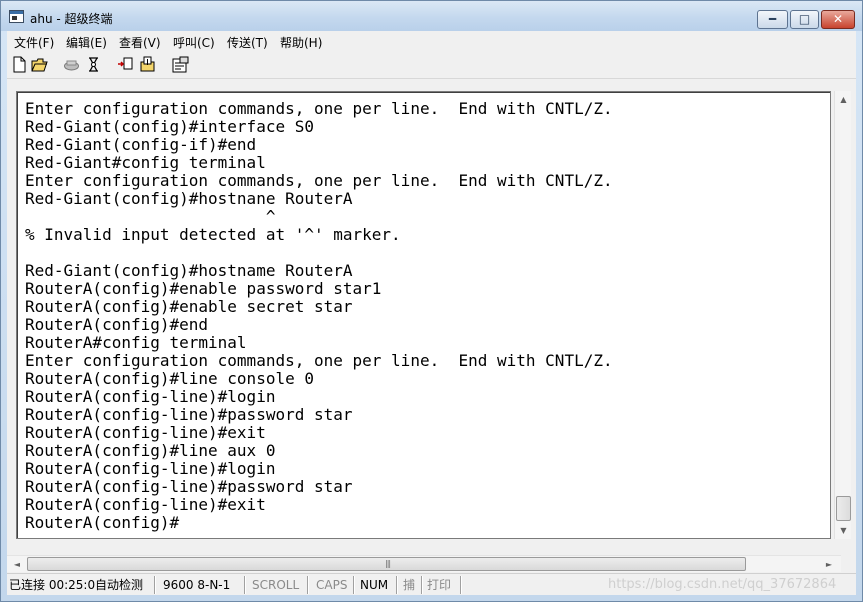  I want to click on menu-view: 查看(V), so click(140, 42).